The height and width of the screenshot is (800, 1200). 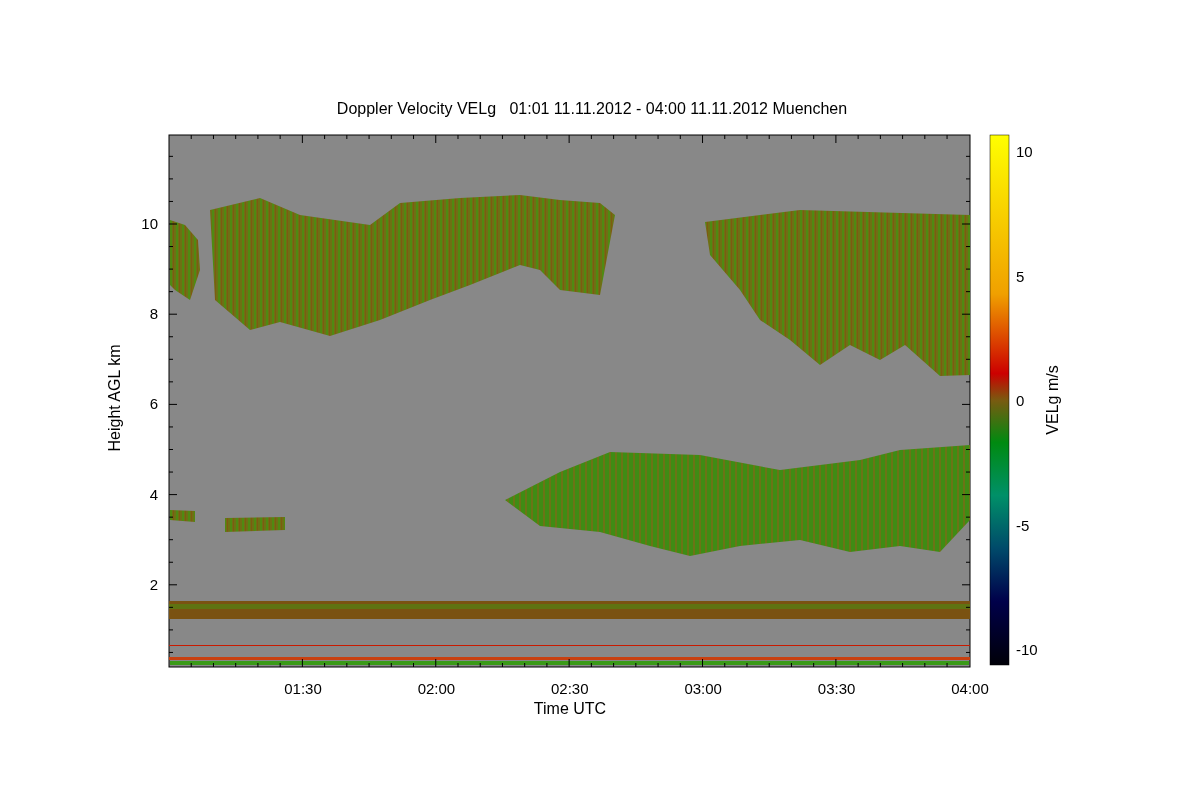 What do you see at coordinates (153, 494) in the screenshot?
I see `y-tick-label: 4` at bounding box center [153, 494].